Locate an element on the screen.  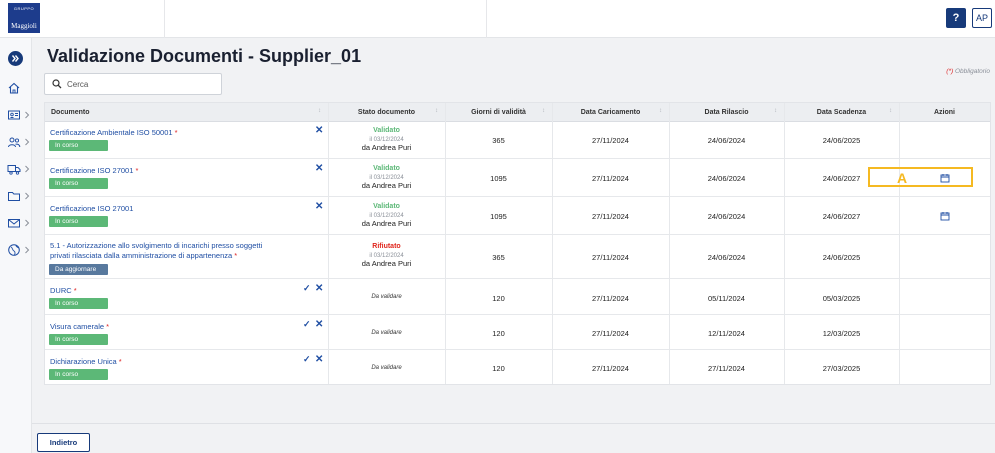
sidebar-item-documents is located at coordinates (18, 197).